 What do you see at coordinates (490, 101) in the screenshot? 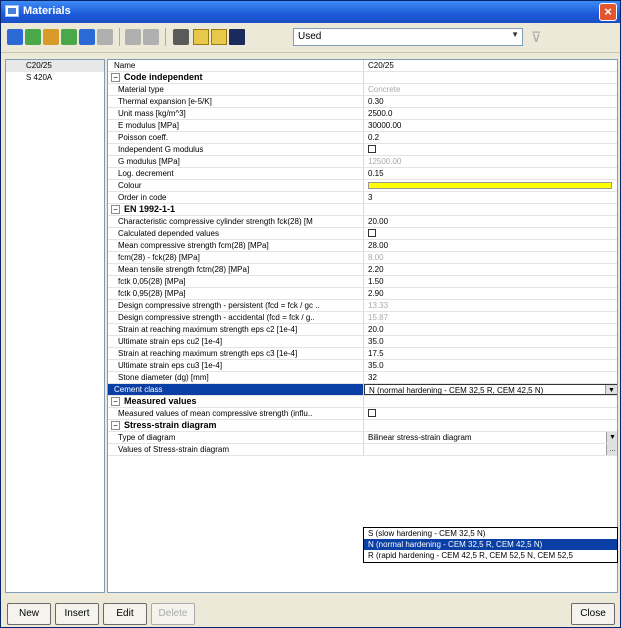
I see `property-value: 0.30` at bounding box center [490, 101].